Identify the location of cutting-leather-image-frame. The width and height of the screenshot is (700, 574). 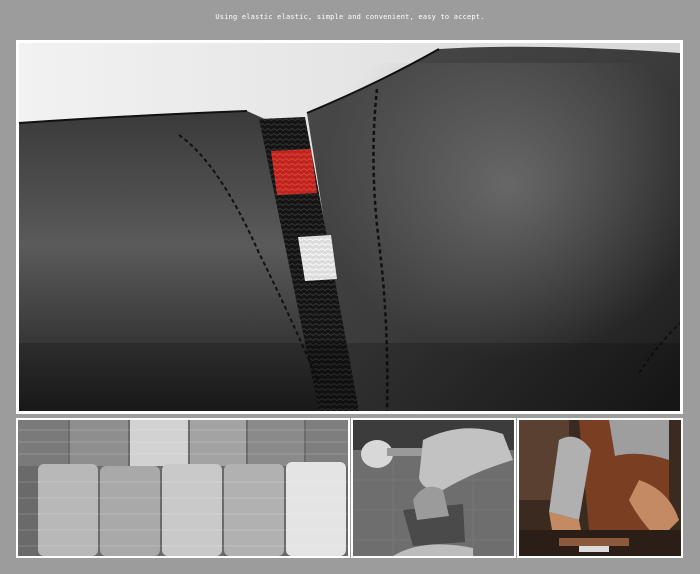
(433, 488).